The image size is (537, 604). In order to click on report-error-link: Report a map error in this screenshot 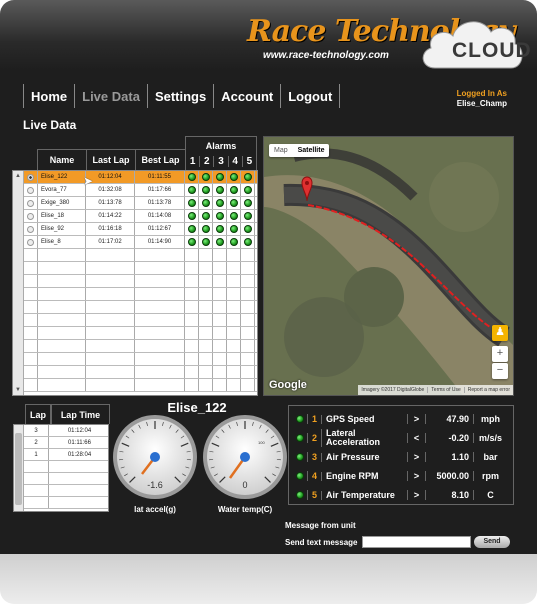, I will do `click(488, 390)`.